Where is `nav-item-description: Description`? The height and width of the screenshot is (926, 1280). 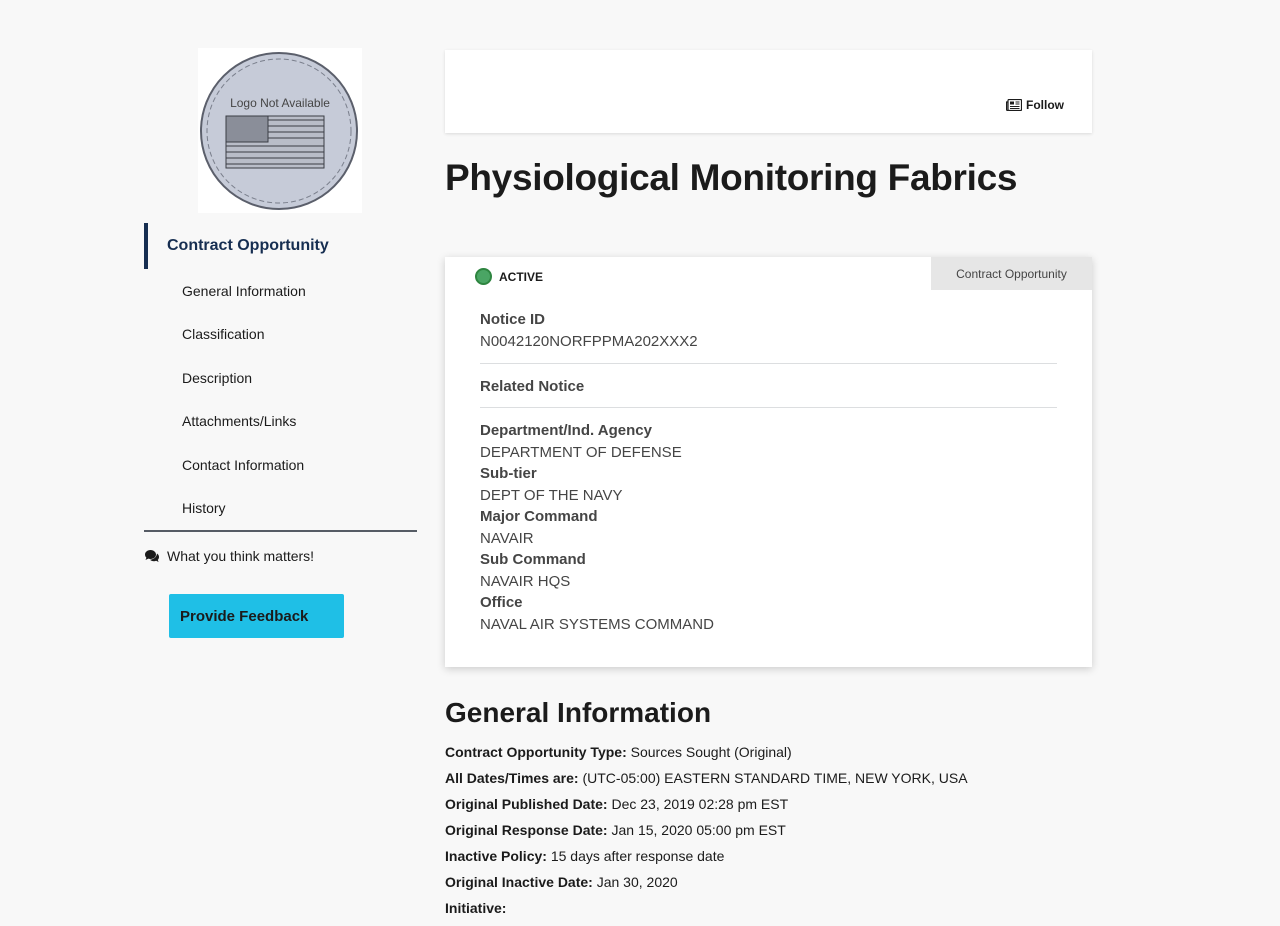 nav-item-description: Description is located at coordinates (280, 378).